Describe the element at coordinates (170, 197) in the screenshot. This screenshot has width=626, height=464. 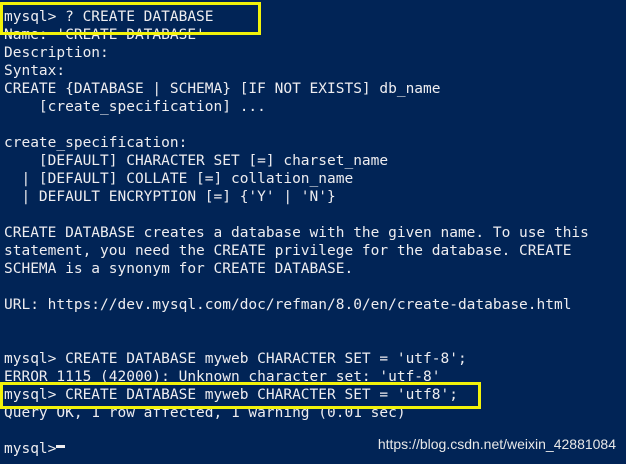
I see `create-spec-line: | DEFAULT ENCRYPTION [=] {'Y' | 'N'}` at that location.